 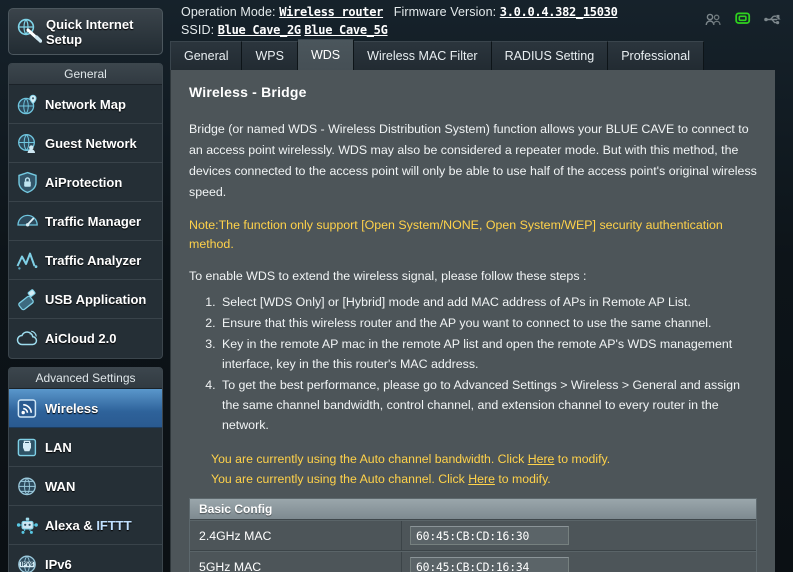 I want to click on sidebar-item-label: Traffic Analyzer, so click(x=93, y=260).